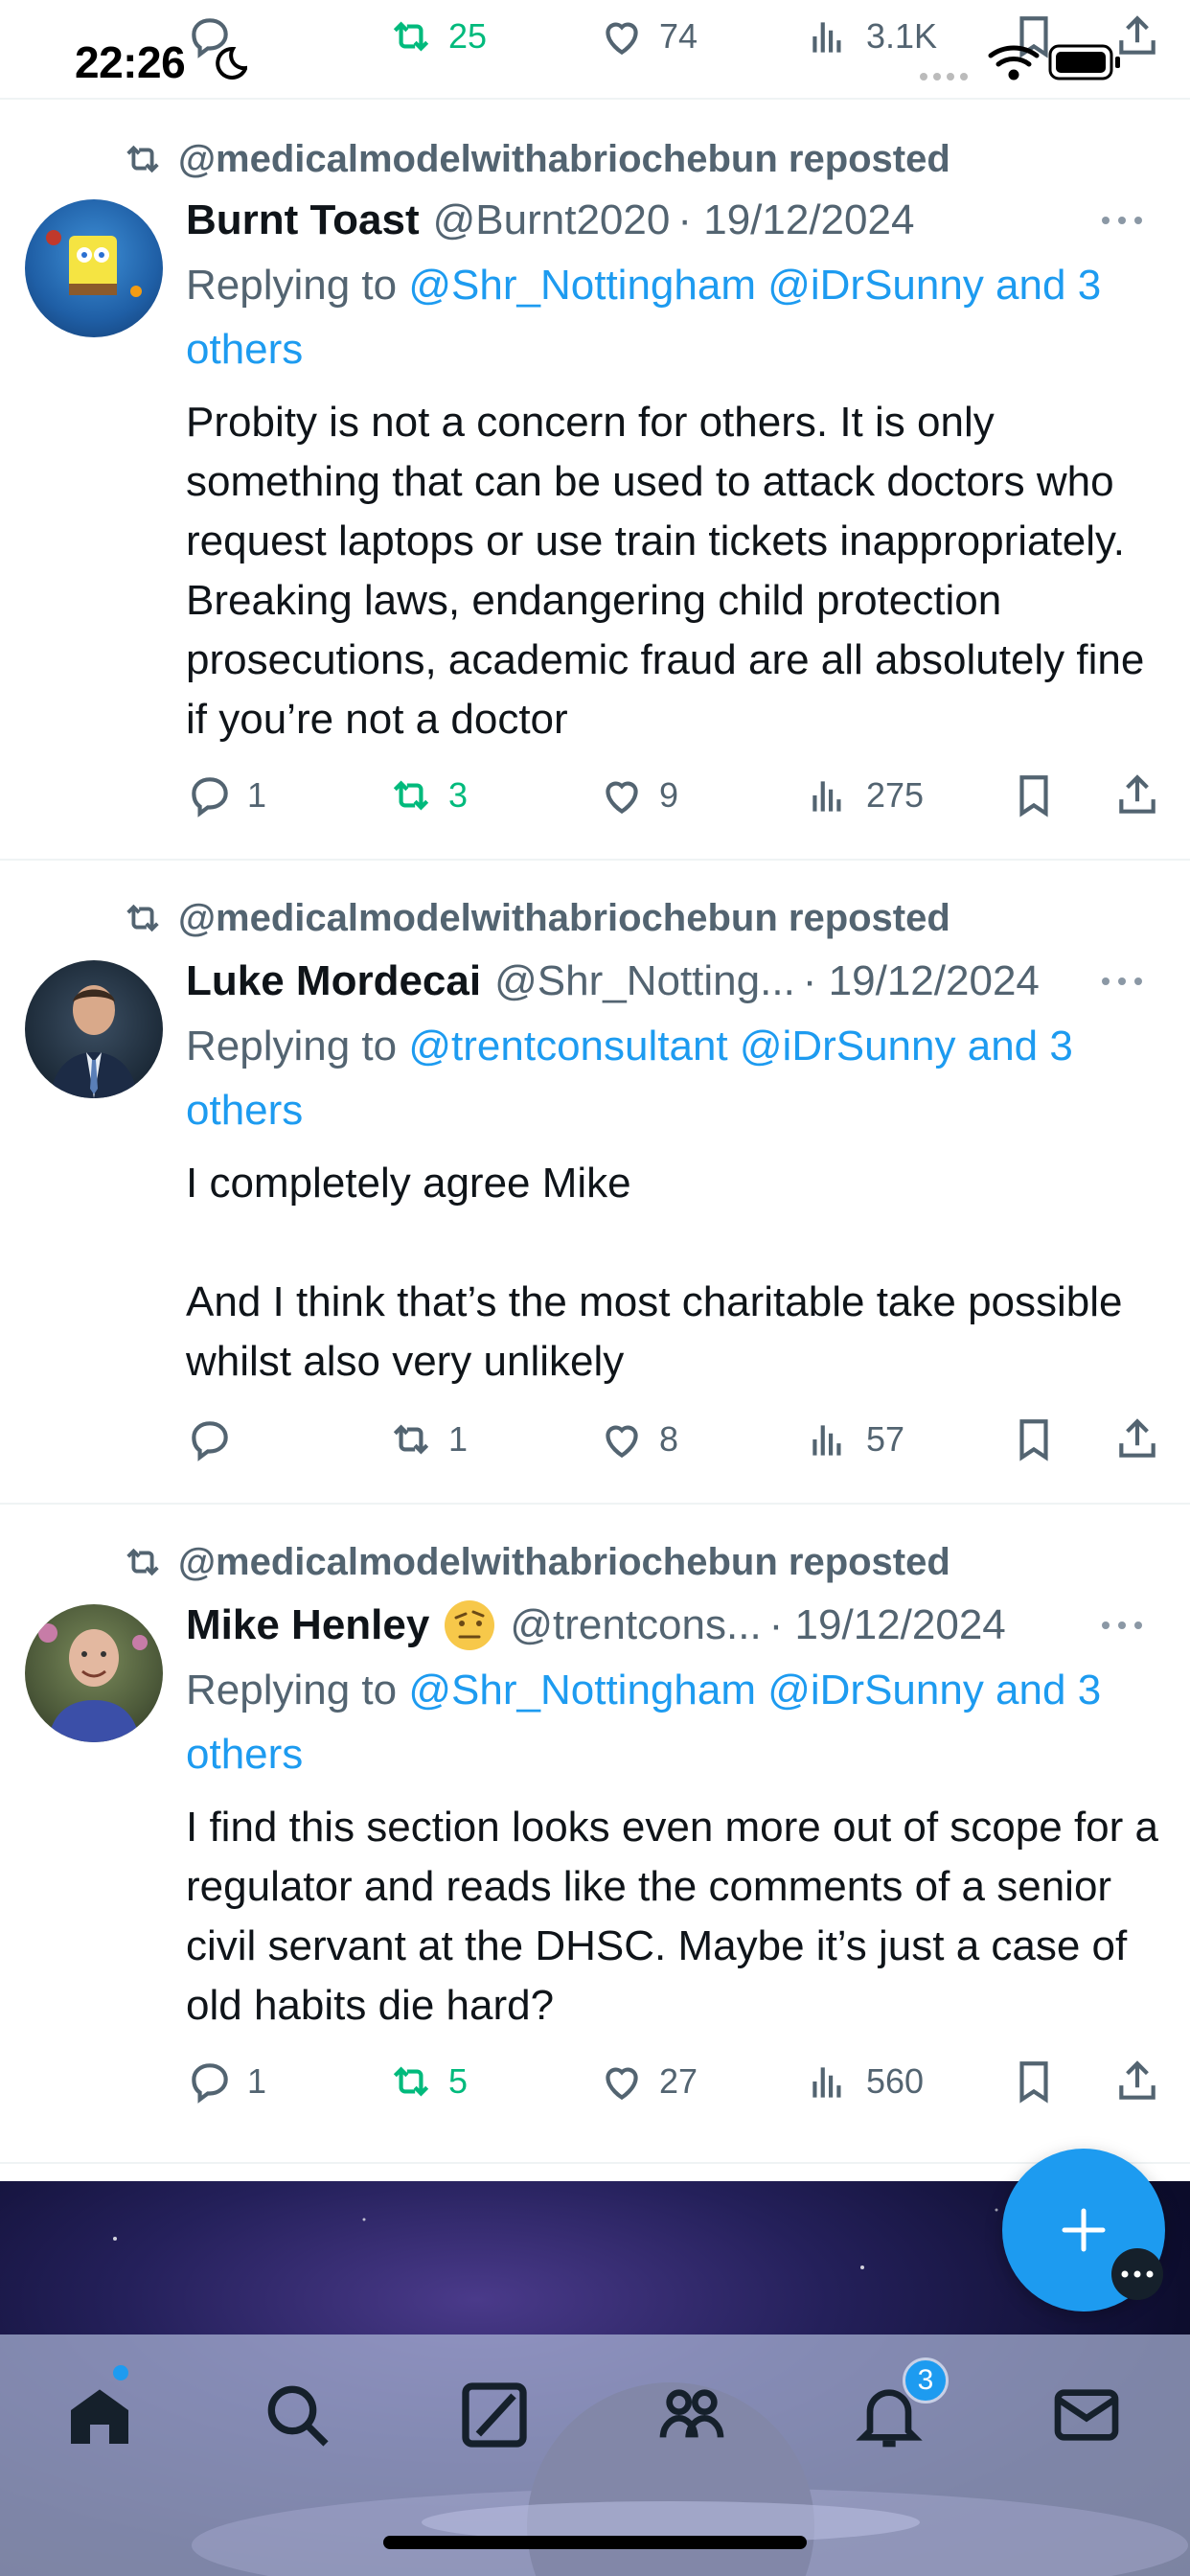 Image resolution: width=1190 pixels, height=2576 pixels. What do you see at coordinates (1084, 62) in the screenshot?
I see `battery-icon` at bounding box center [1084, 62].